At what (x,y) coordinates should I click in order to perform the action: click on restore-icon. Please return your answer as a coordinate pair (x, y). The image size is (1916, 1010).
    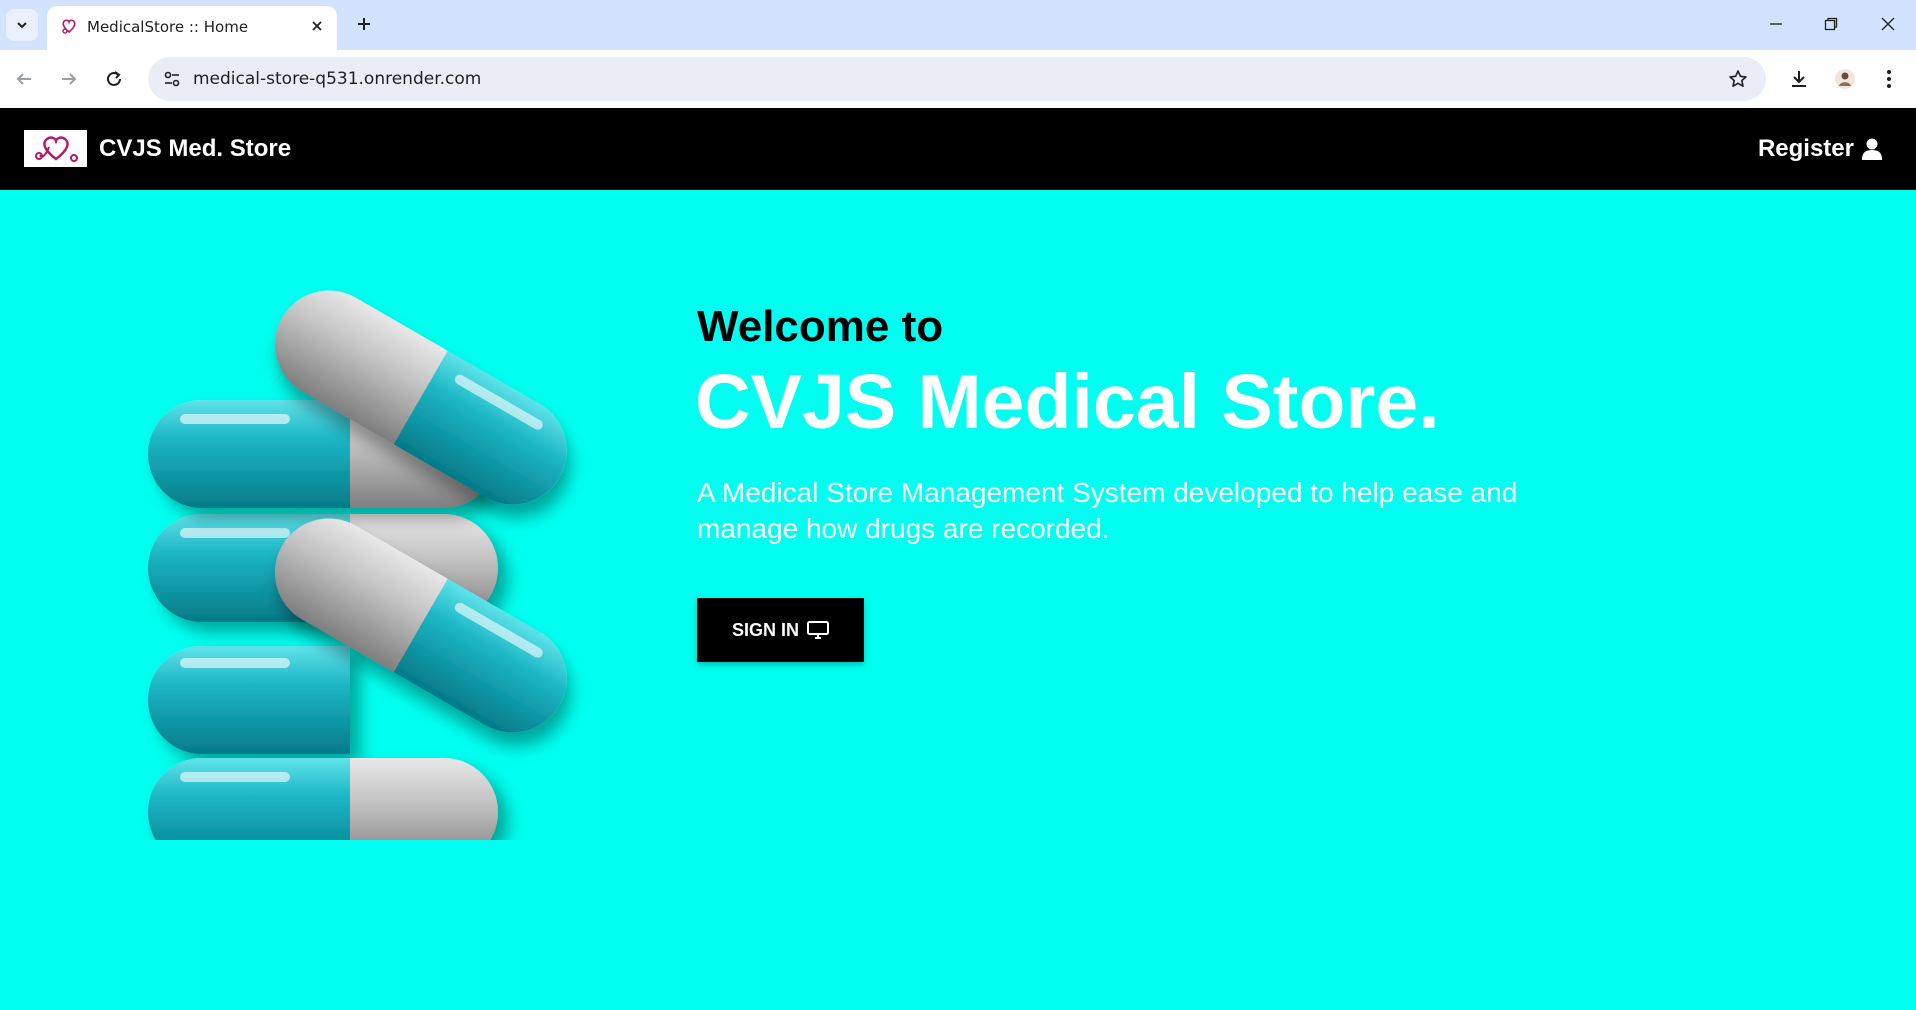
    Looking at the image, I should click on (1831, 24).